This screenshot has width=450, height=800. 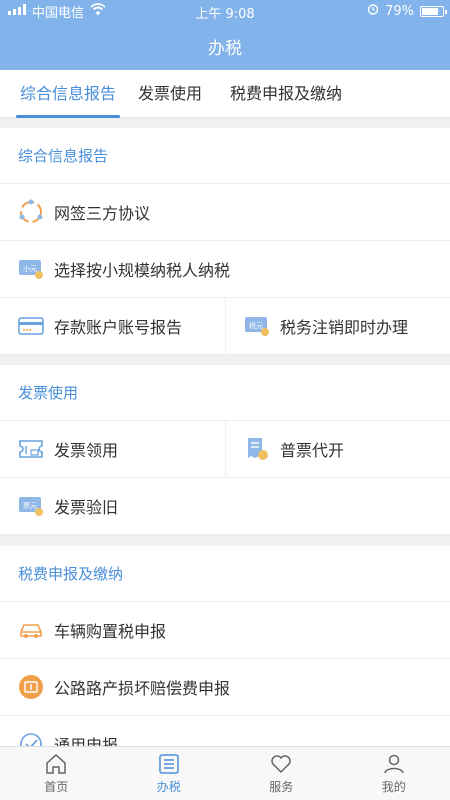 I want to click on tabbar-tax: 办税, so click(x=169, y=773).